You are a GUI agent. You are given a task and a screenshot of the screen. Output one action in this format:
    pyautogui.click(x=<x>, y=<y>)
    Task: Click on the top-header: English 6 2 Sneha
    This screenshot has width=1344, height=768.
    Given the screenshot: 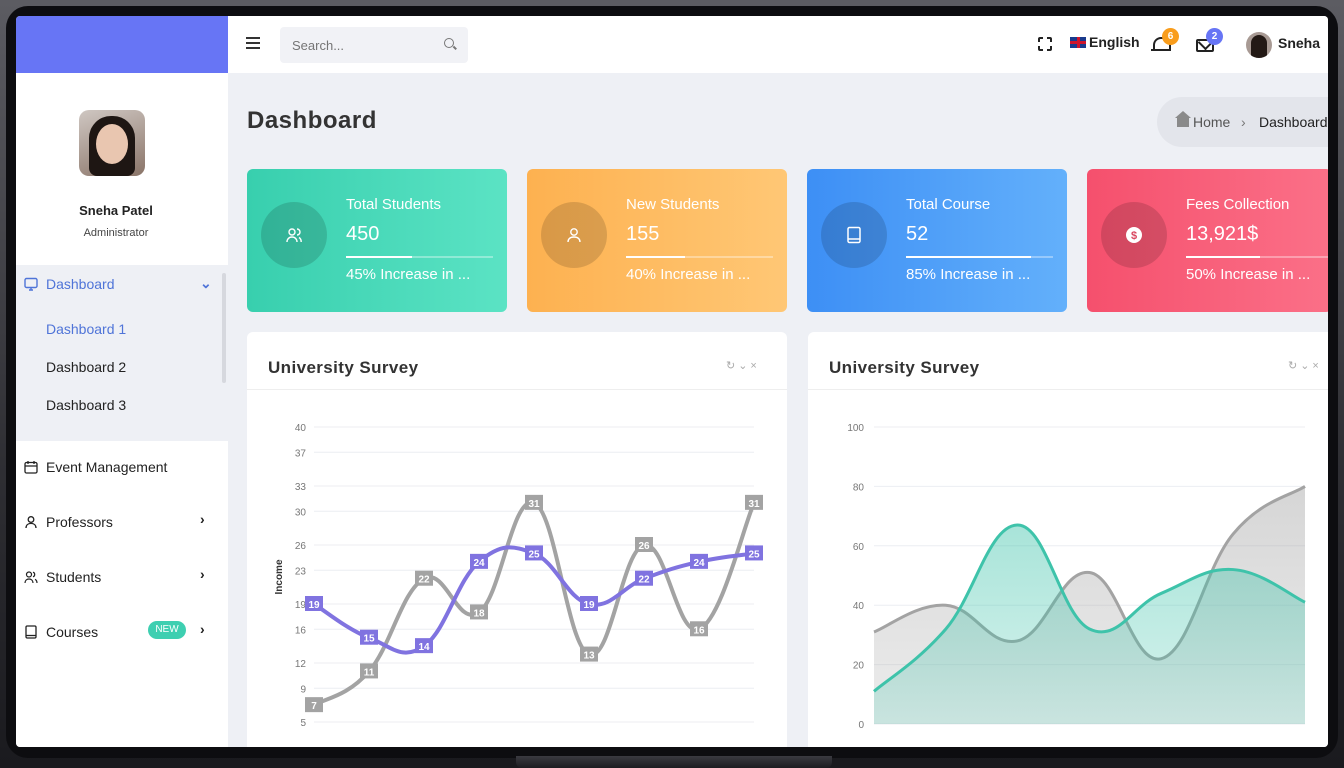 What is the action you would take?
    pyautogui.click(x=778, y=44)
    